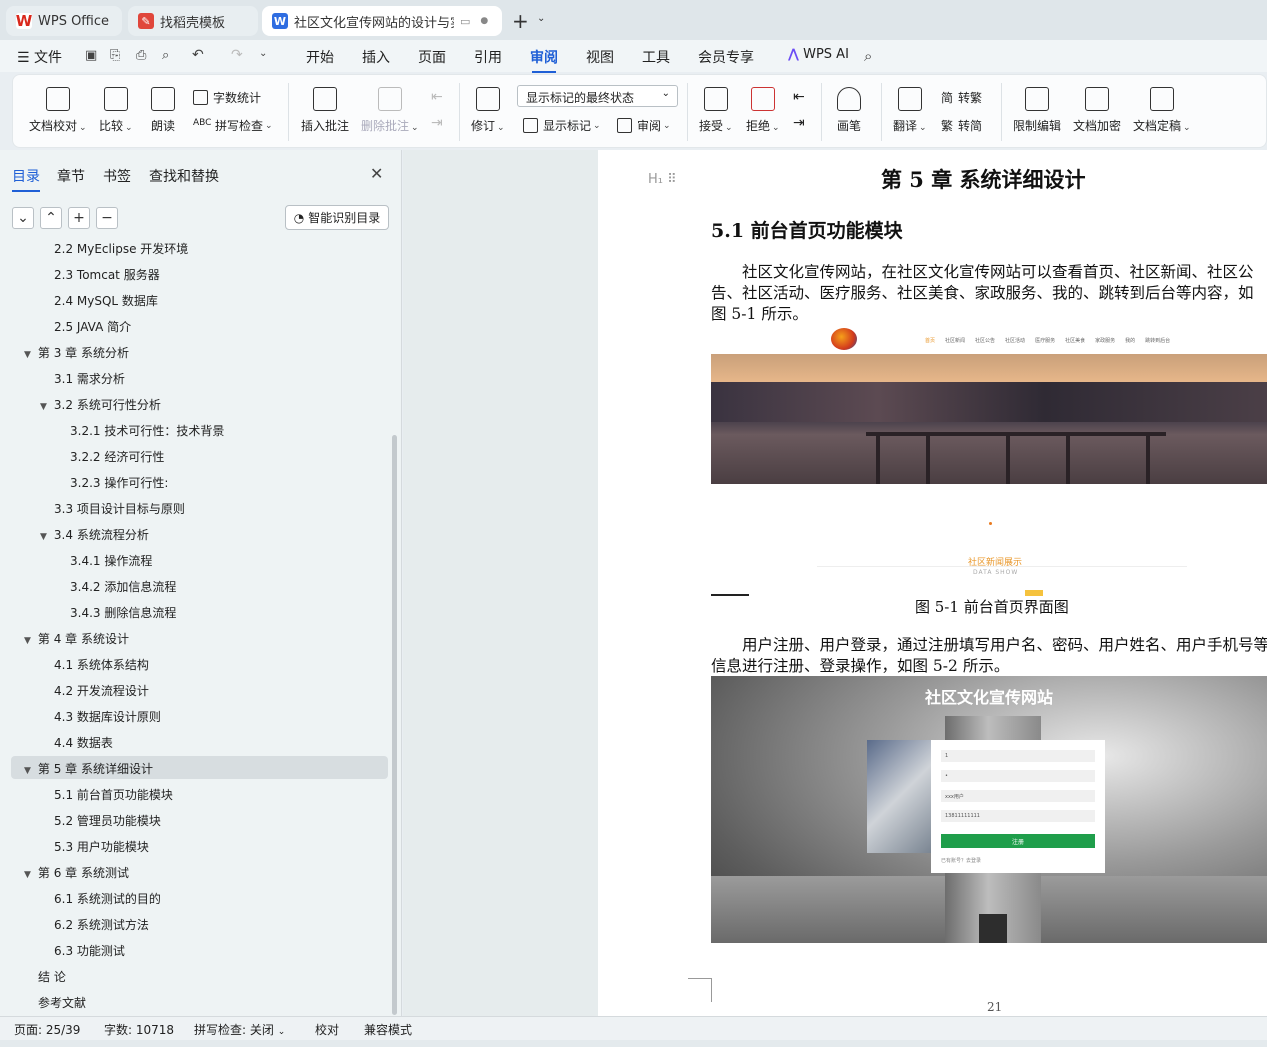 Image resolution: width=1267 pixels, height=1047 pixels. Describe the element at coordinates (818, 54) in the screenshot. I see `wps-ai-button: ⋀ WPS AI` at that location.